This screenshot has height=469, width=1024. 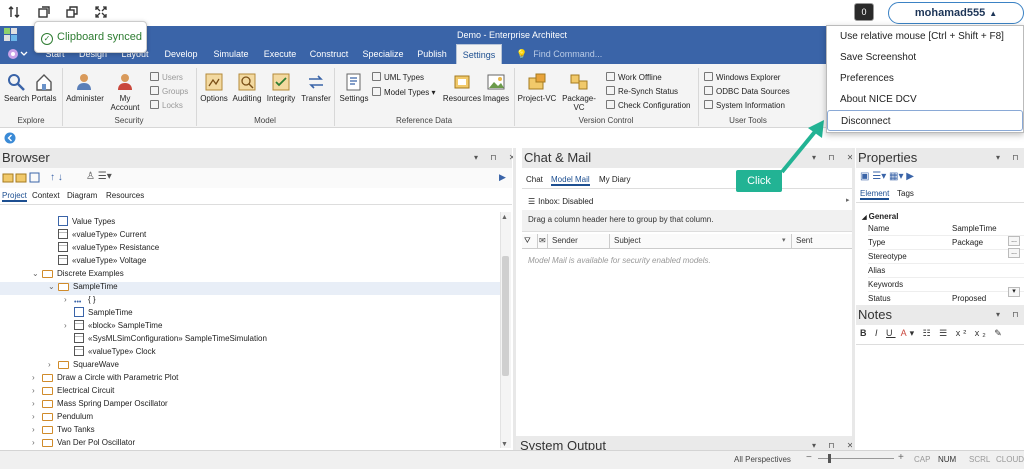 What do you see at coordinates (925, 57) in the screenshot?
I see `menu-item-save-screenshot: Save Screenshot` at bounding box center [925, 57].